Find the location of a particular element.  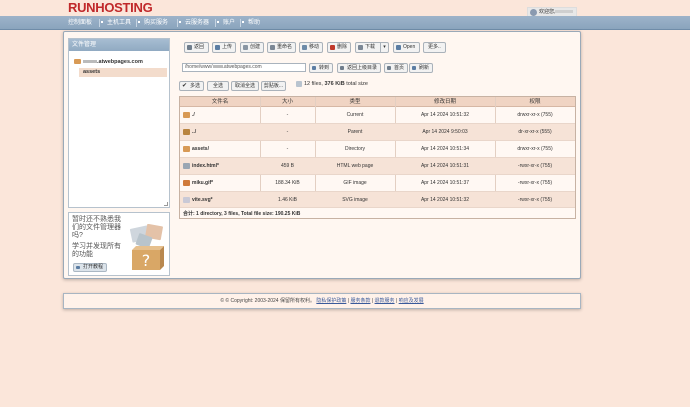

question-box-illustration: ? is located at coordinates (146, 247).